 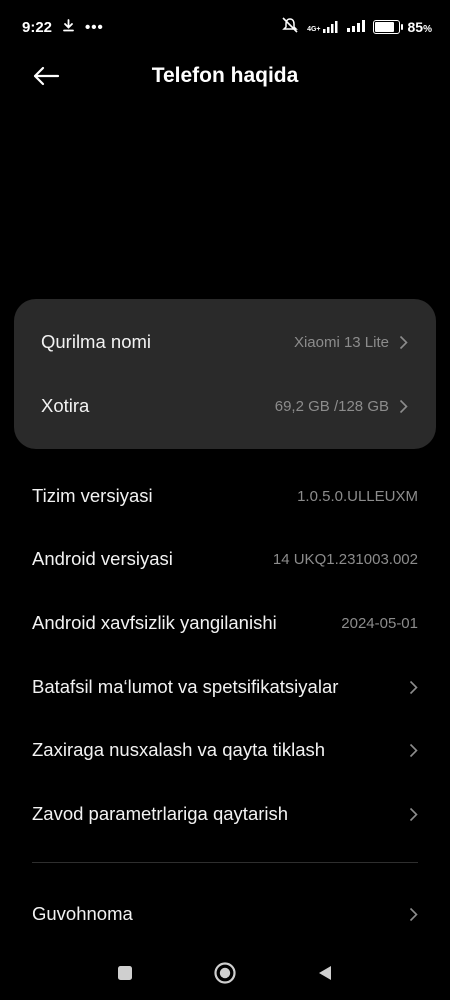 I want to click on android-version-value: 14 UKQ1.231003.002, so click(x=345, y=559).